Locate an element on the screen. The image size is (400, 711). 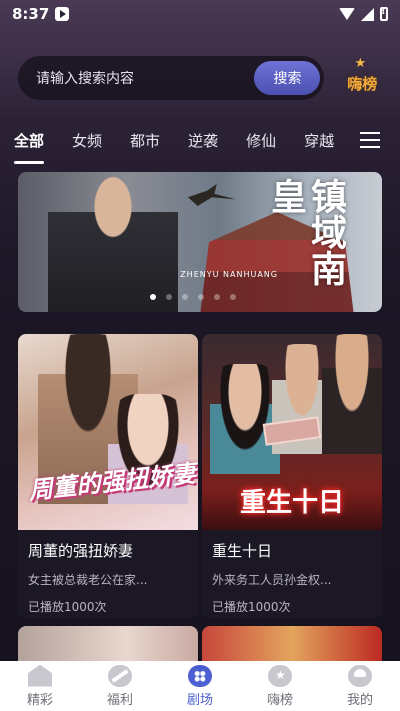
banner-pagination is located at coordinates (193, 297).